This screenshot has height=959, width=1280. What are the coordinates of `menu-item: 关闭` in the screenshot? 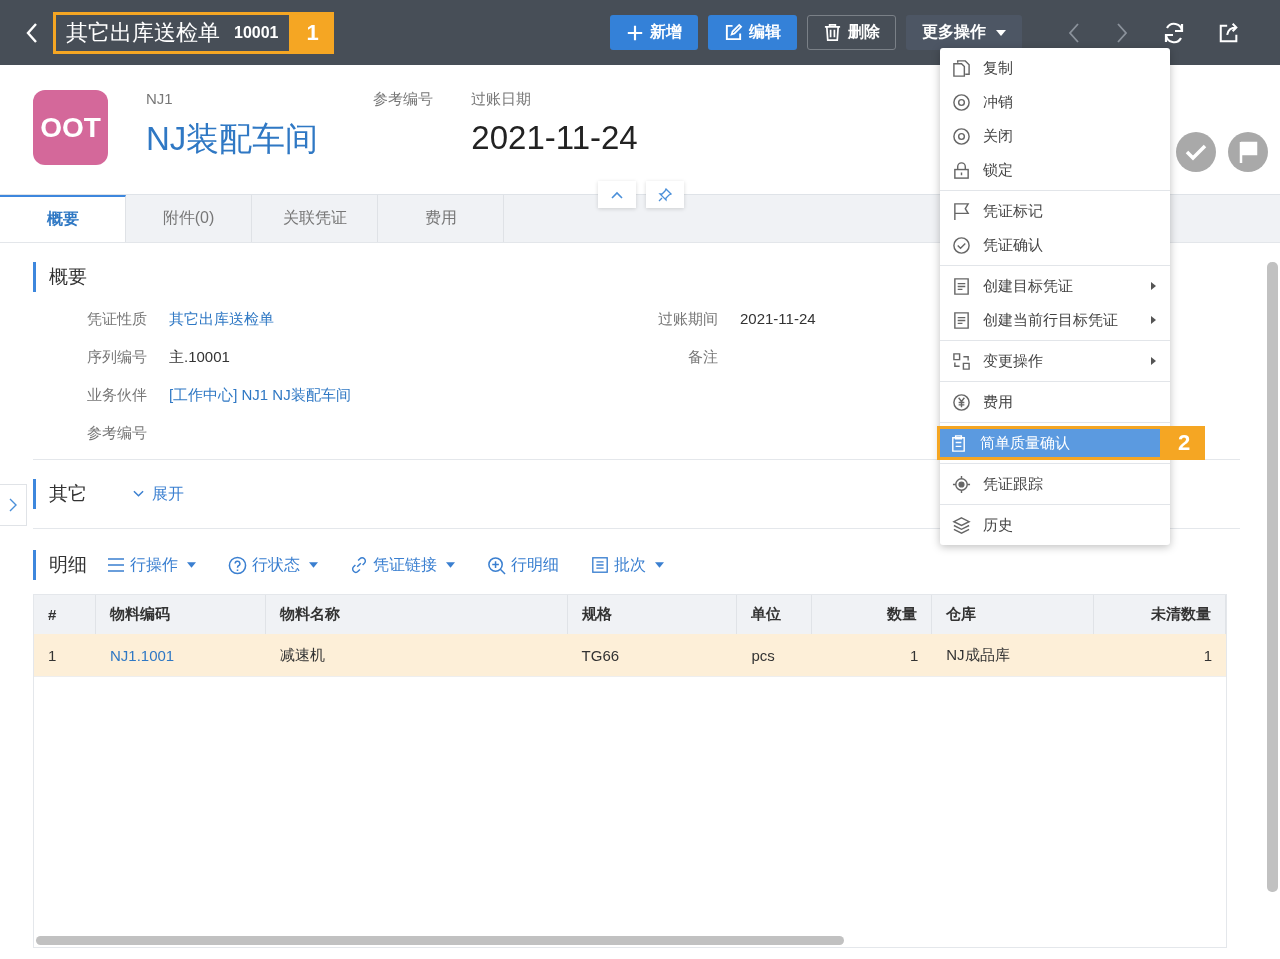 It's located at (1055, 136).